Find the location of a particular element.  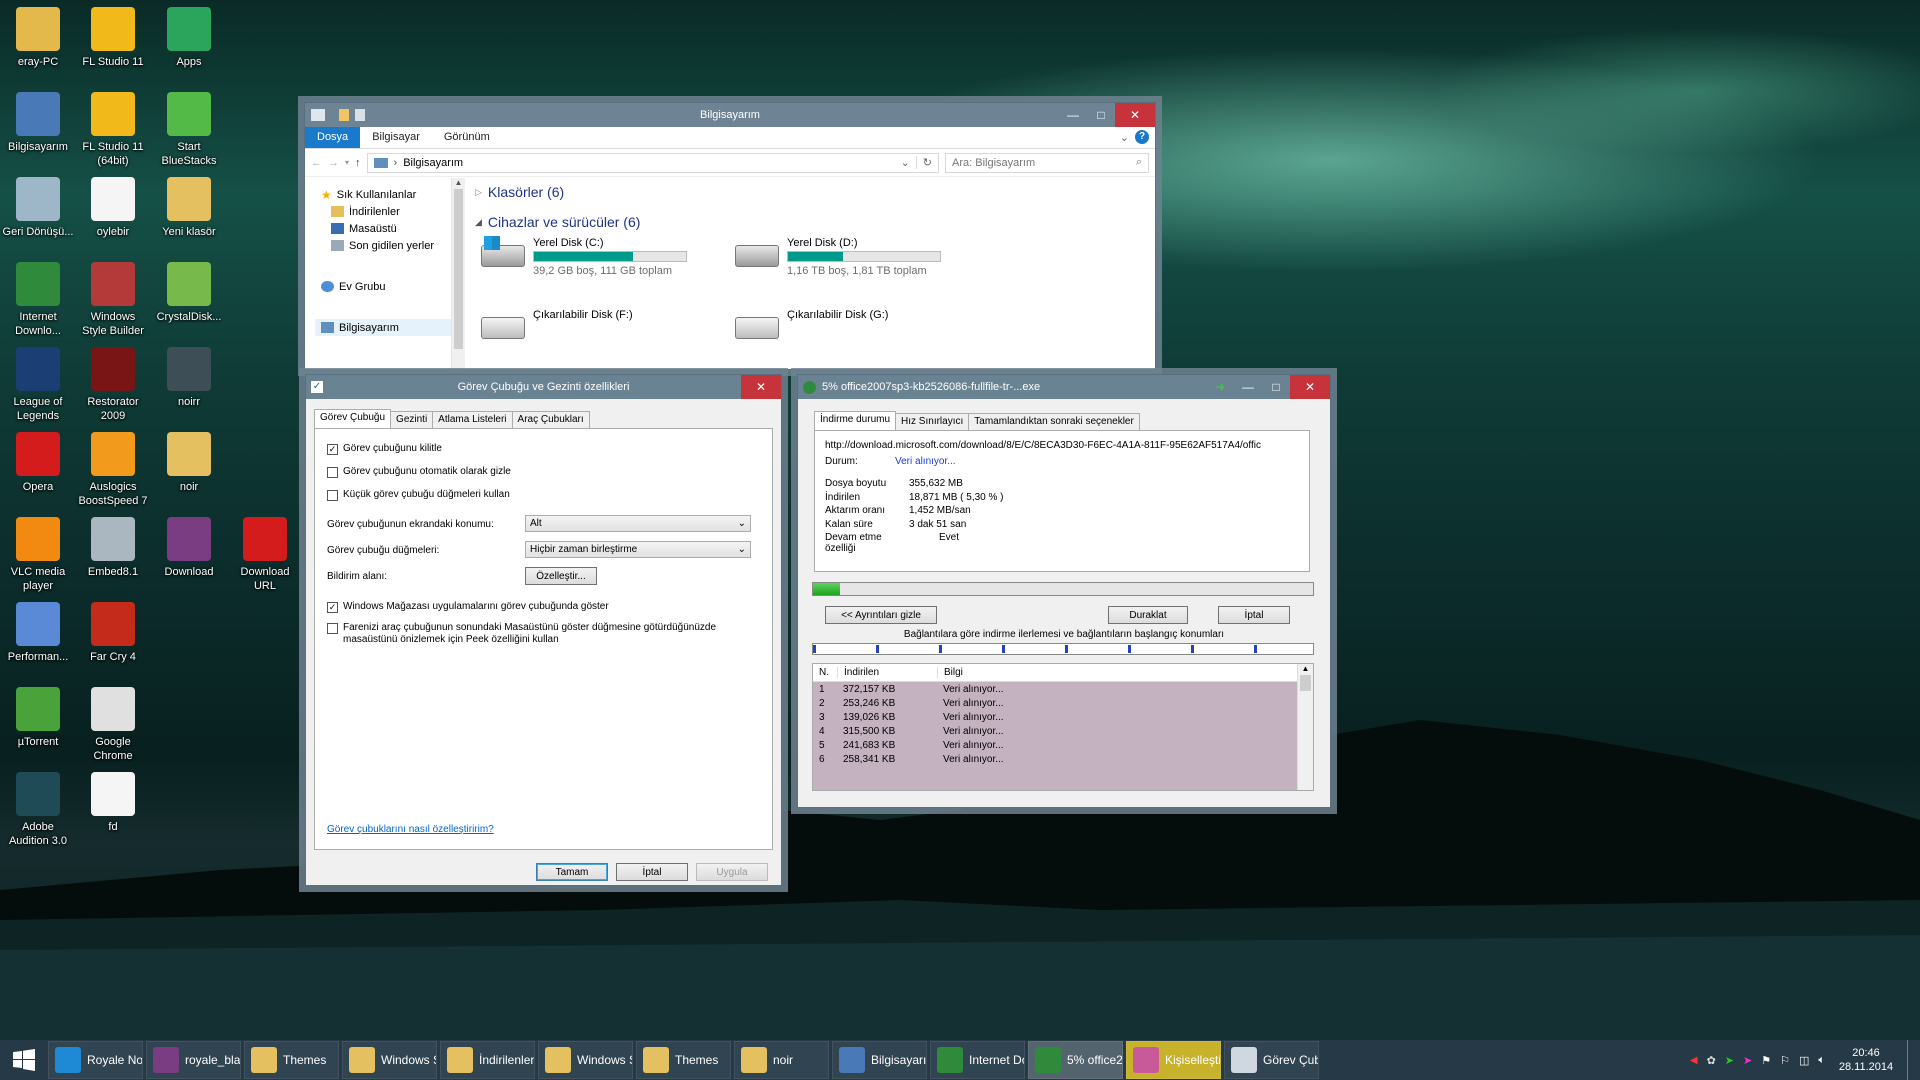

desktop-icon-restorator-2009: Restorator 2009 is located at coordinates (113, 385).